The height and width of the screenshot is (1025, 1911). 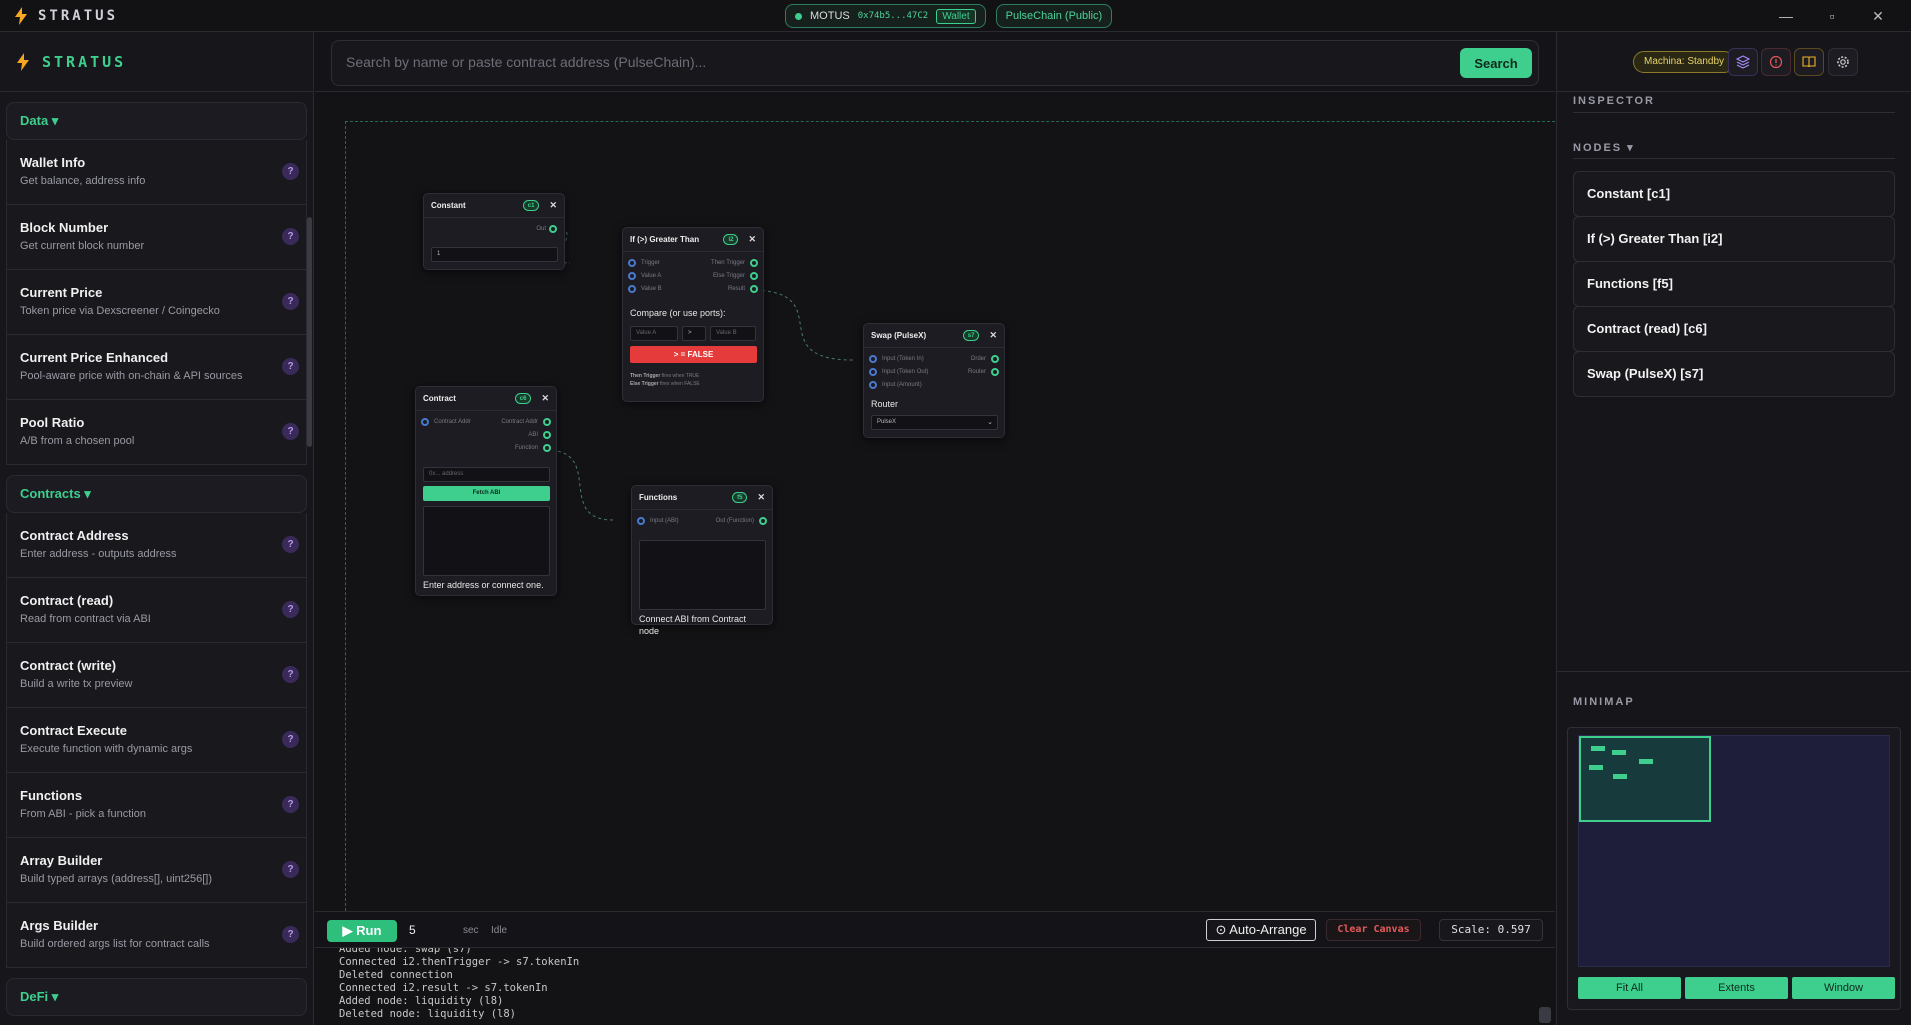 I want to click on interval-input: 5, so click(x=412, y=930).